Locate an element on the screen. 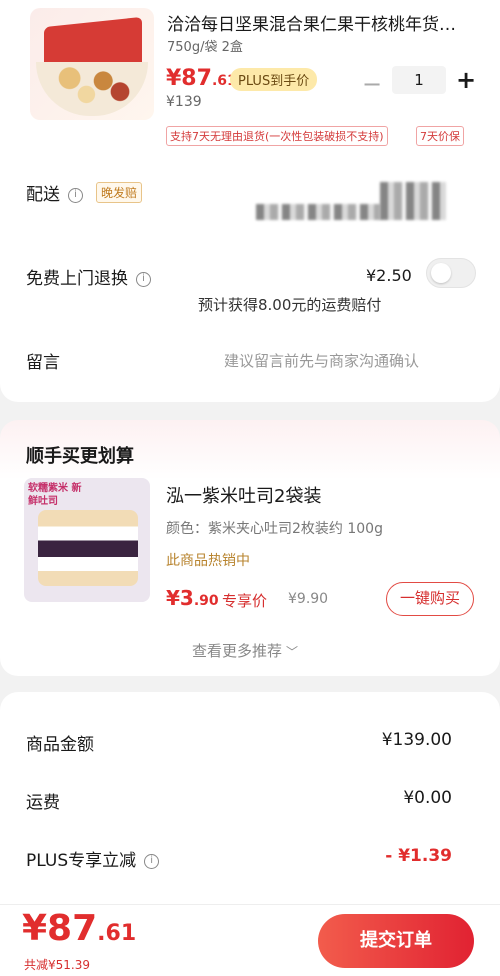 This screenshot has height=976, width=500. addon-section-title: 顺手买更划算 is located at coordinates (80, 456).